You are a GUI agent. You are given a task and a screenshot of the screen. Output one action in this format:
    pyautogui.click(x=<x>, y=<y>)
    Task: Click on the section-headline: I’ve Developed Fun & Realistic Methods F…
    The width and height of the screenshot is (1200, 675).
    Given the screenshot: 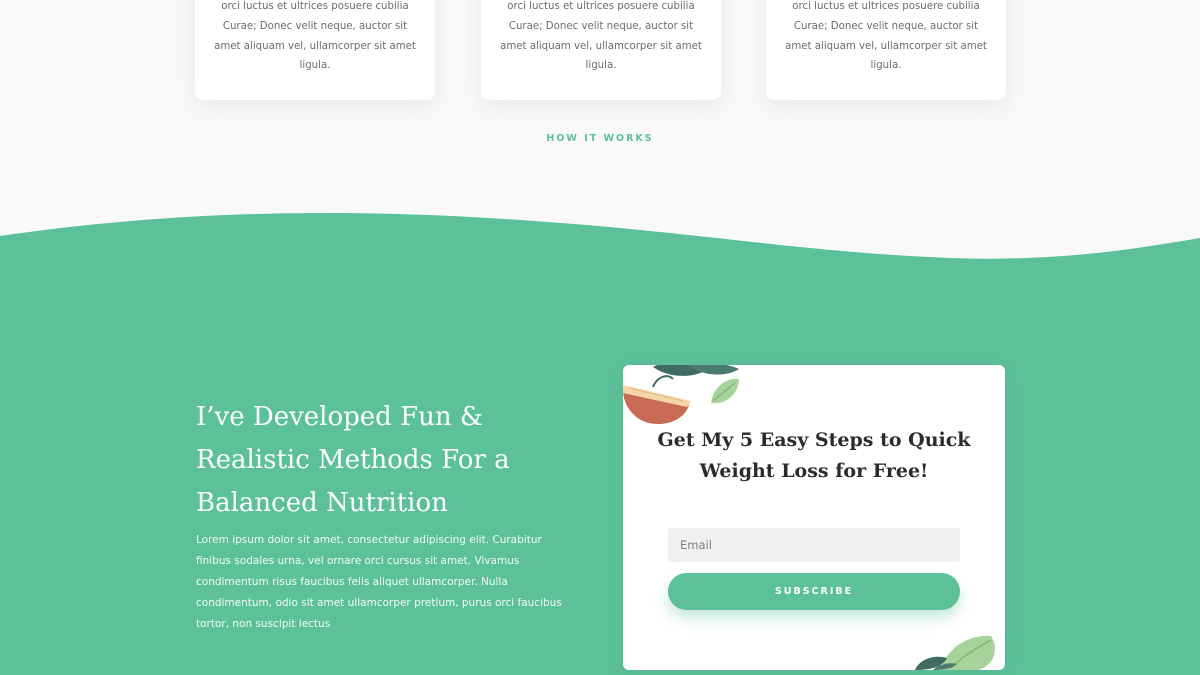 What is the action you would take?
    pyautogui.click(x=353, y=460)
    